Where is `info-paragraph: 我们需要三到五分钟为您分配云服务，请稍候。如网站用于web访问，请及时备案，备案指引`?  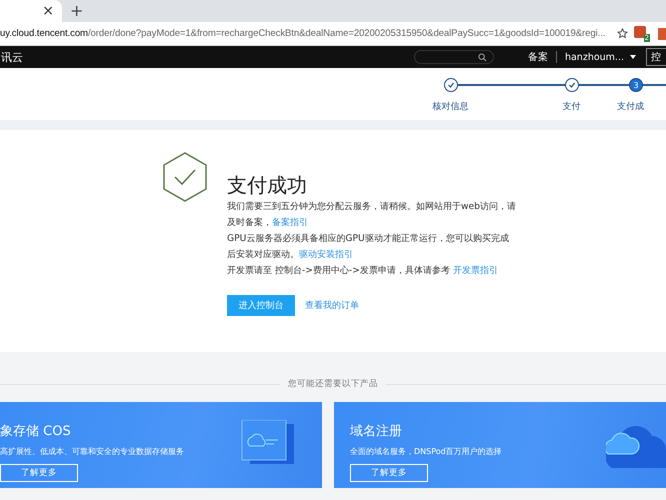
info-paragraph: 我们需要三到五分钟为您分配云服务，请稍候。如网站用于web访问，请及时备案，备案指引 is located at coordinates (372, 215).